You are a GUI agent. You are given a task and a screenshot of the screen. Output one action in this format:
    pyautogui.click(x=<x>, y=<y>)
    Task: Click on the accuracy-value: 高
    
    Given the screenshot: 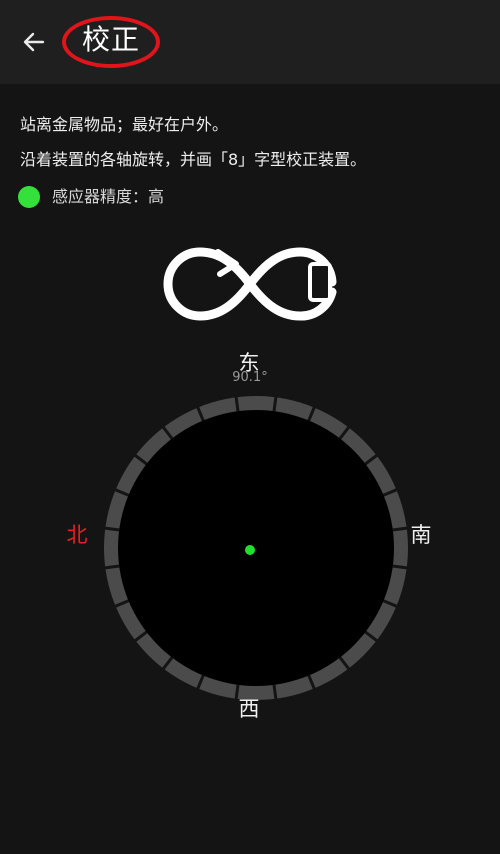 What is the action you would take?
    pyautogui.click(x=156, y=196)
    